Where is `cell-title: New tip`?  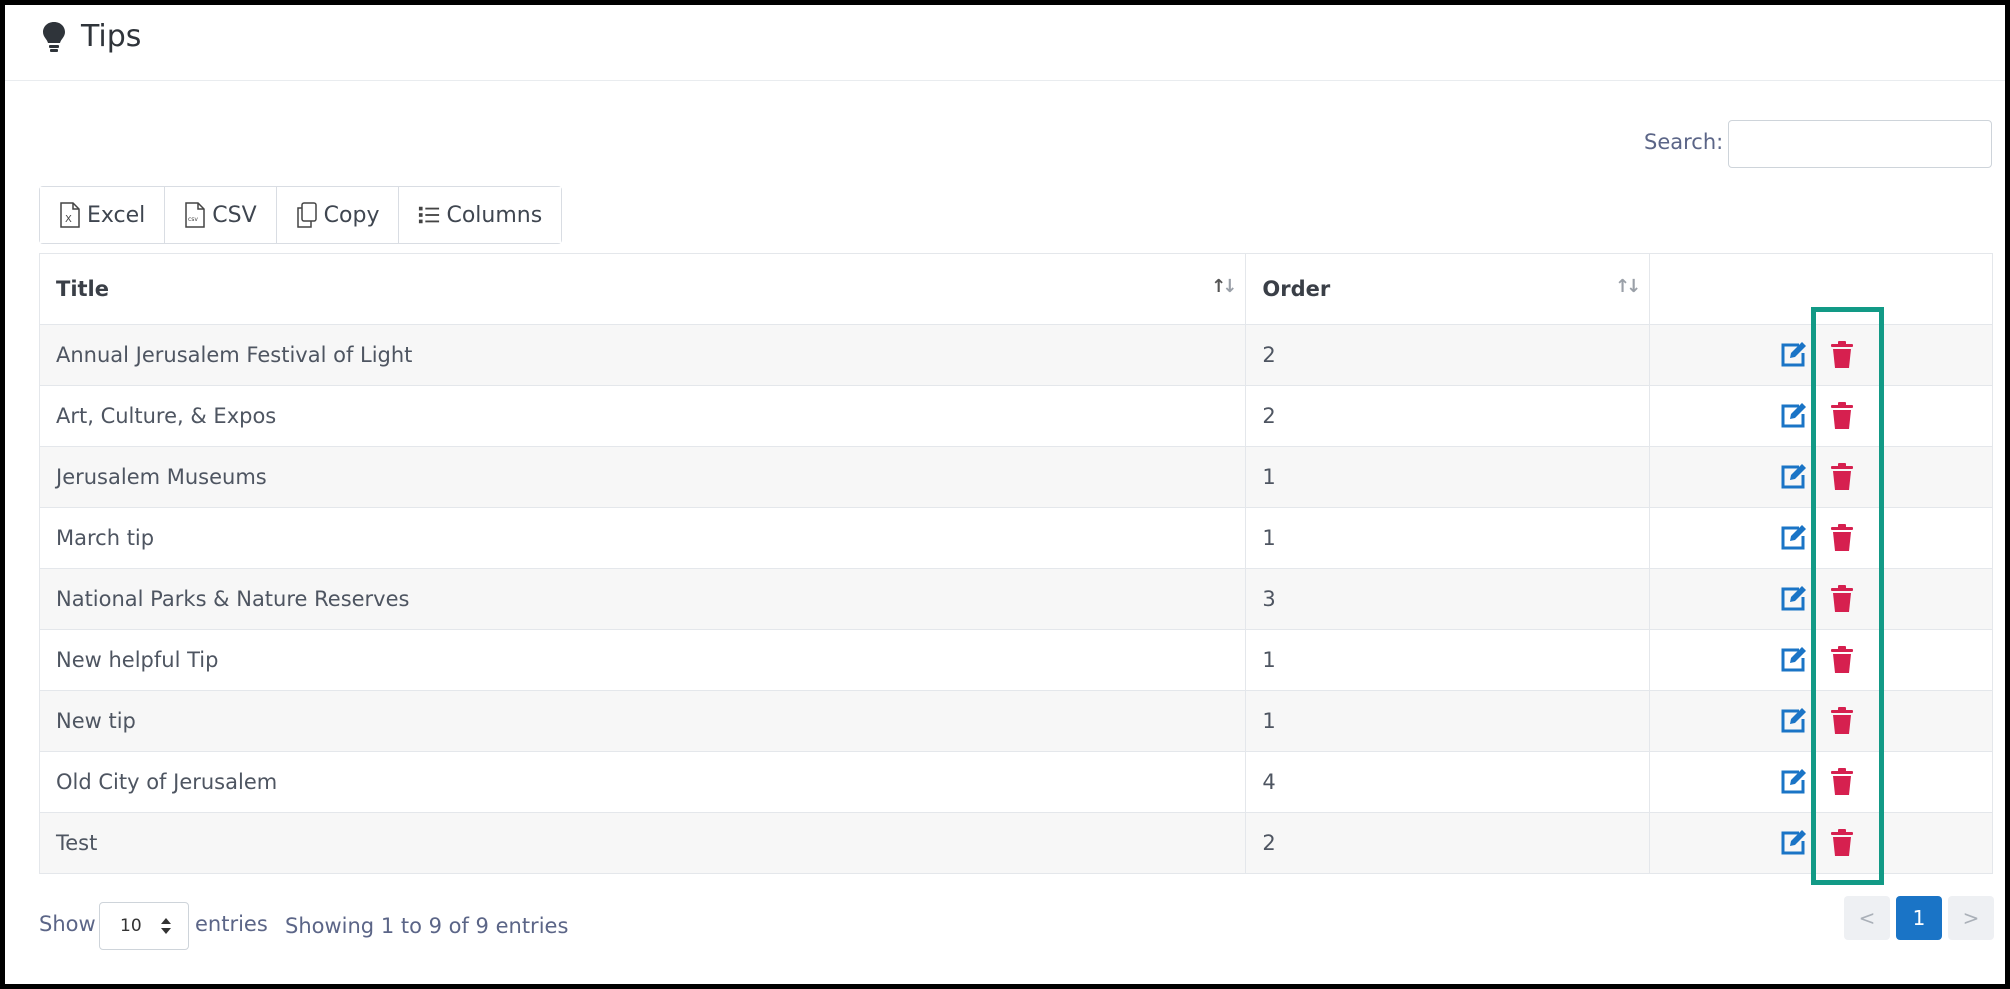
cell-title: New tip is located at coordinates (642, 721).